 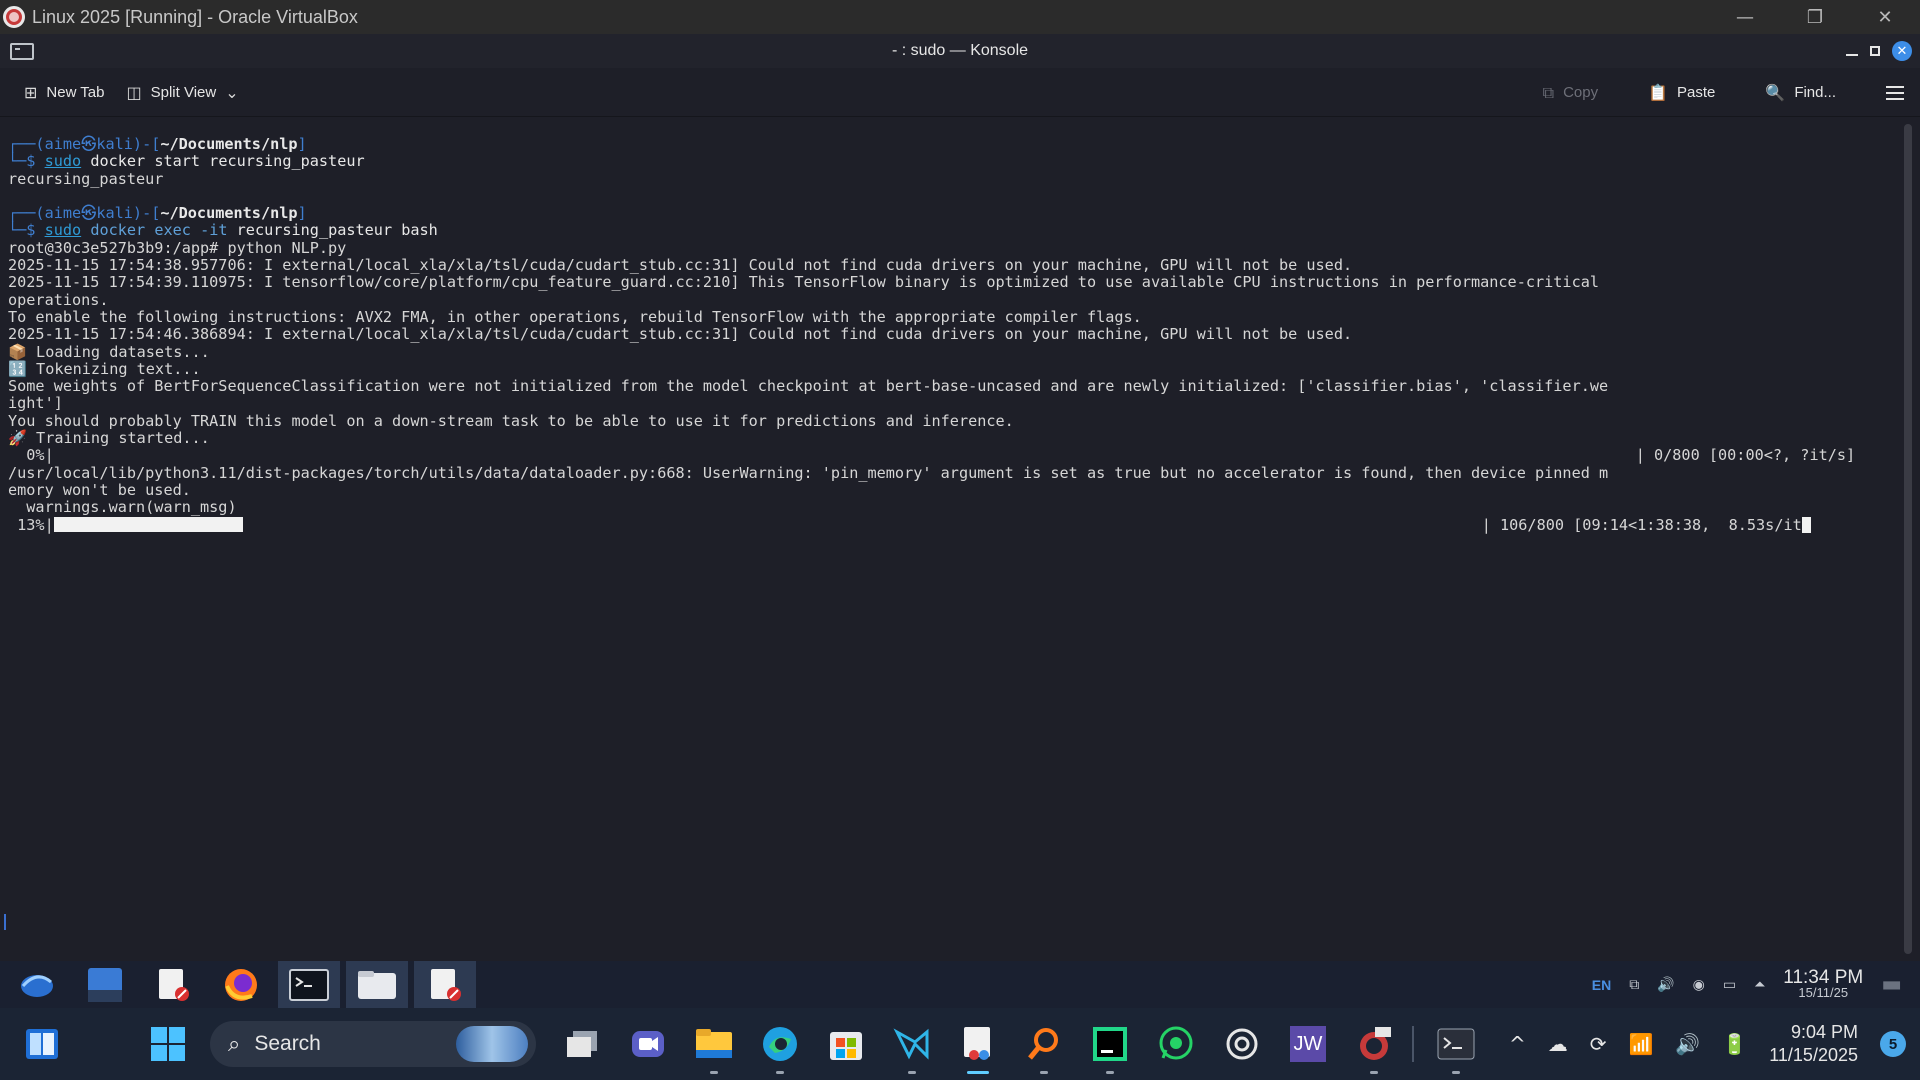 What do you see at coordinates (1893, 1044) in the screenshot?
I see `notification-badge: 5` at bounding box center [1893, 1044].